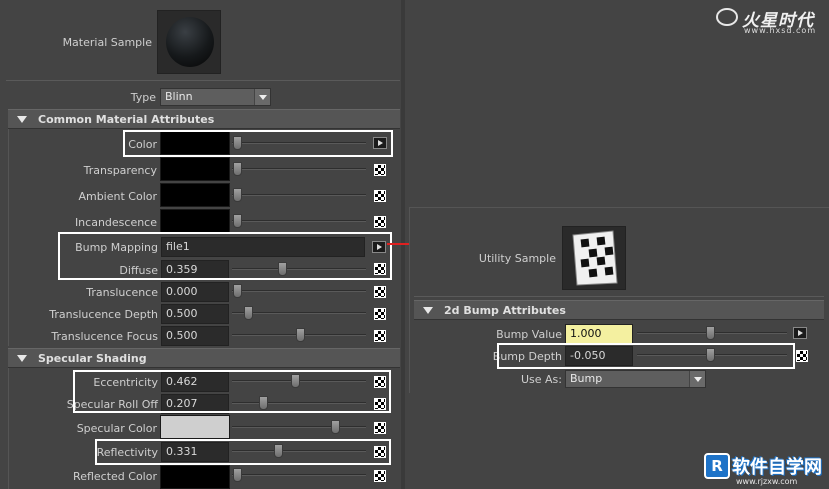  Describe the element at coordinates (299, 291) in the screenshot. I see `translucence-slider-track` at that location.